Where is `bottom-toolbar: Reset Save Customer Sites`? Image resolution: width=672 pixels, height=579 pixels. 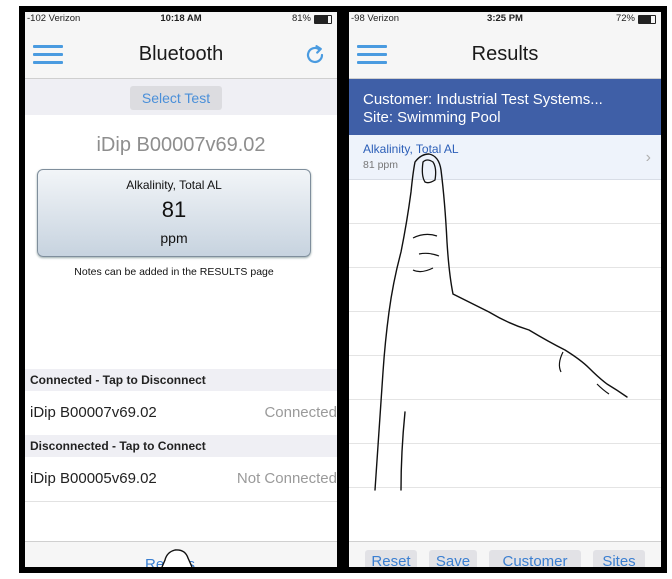
bottom-toolbar: Reset Save Customer Sites is located at coordinates (505, 554).